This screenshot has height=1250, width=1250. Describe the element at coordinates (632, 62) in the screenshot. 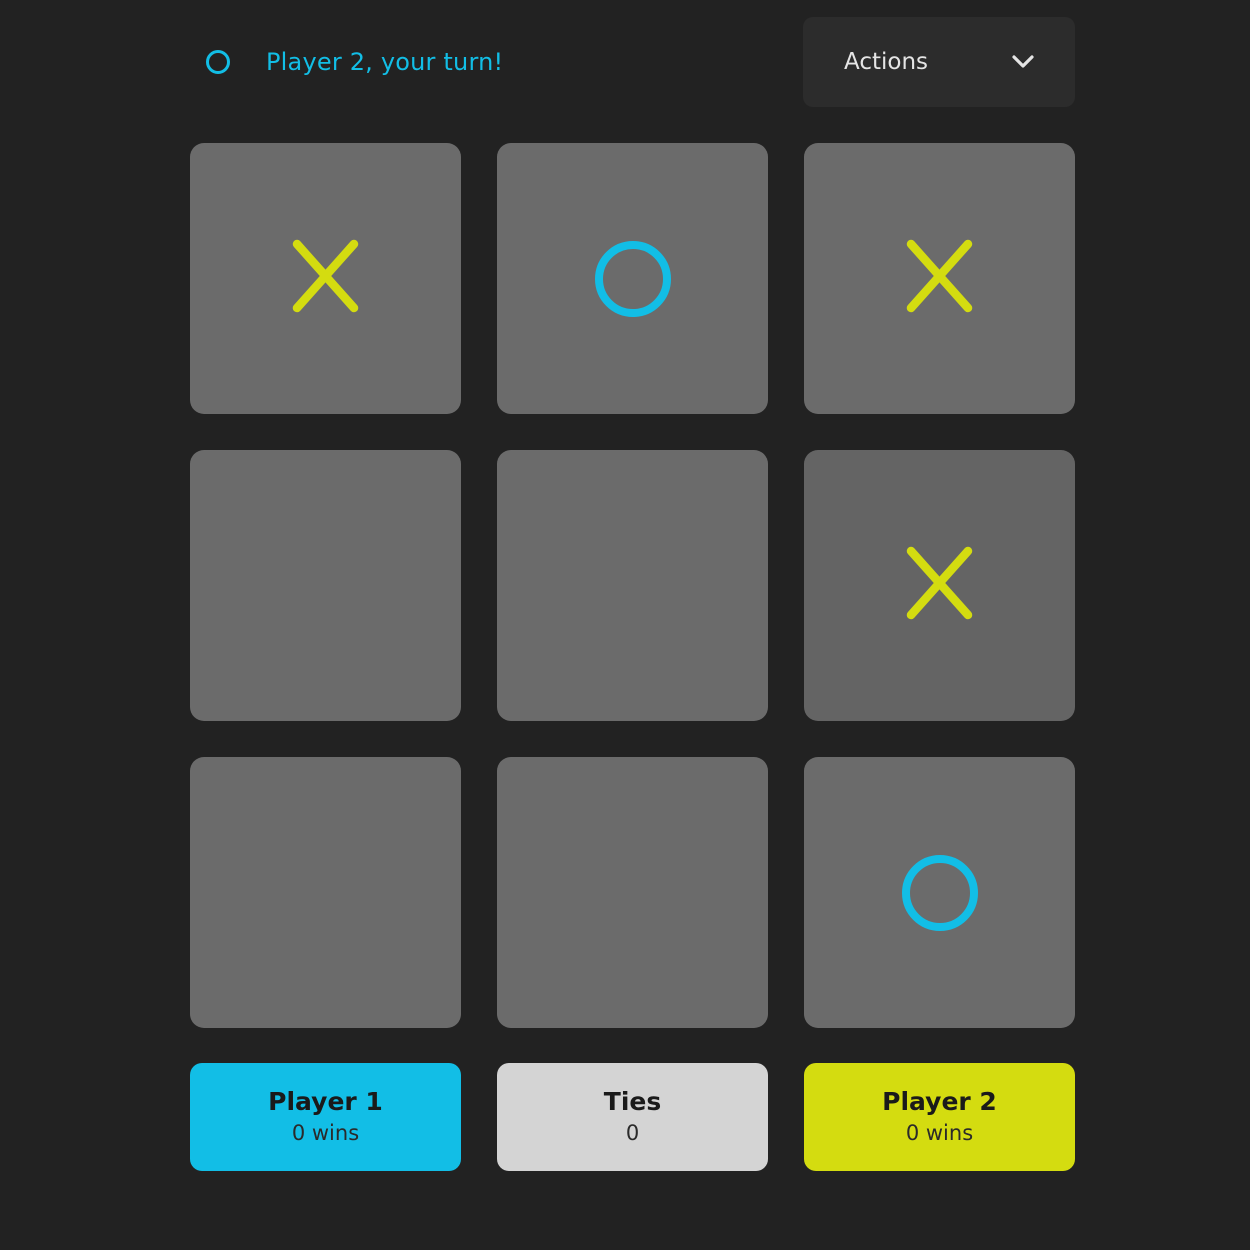

I see `header: Player 2, your turn! Actions` at that location.